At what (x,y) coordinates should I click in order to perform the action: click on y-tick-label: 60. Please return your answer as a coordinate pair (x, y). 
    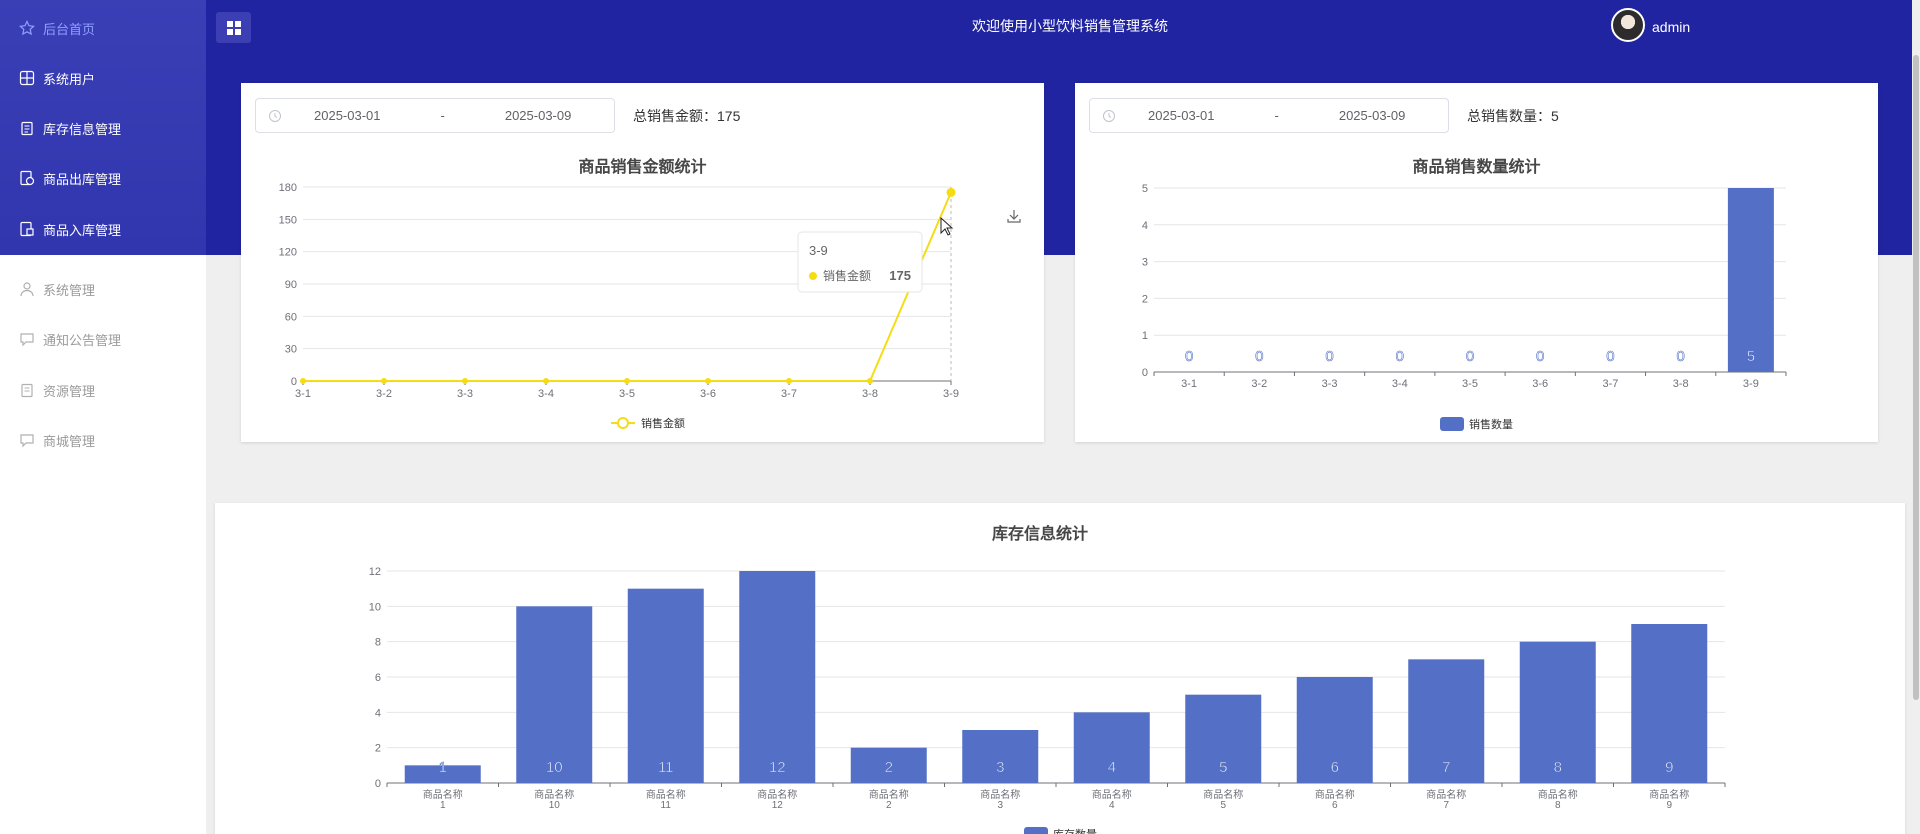
    Looking at the image, I should click on (291, 317).